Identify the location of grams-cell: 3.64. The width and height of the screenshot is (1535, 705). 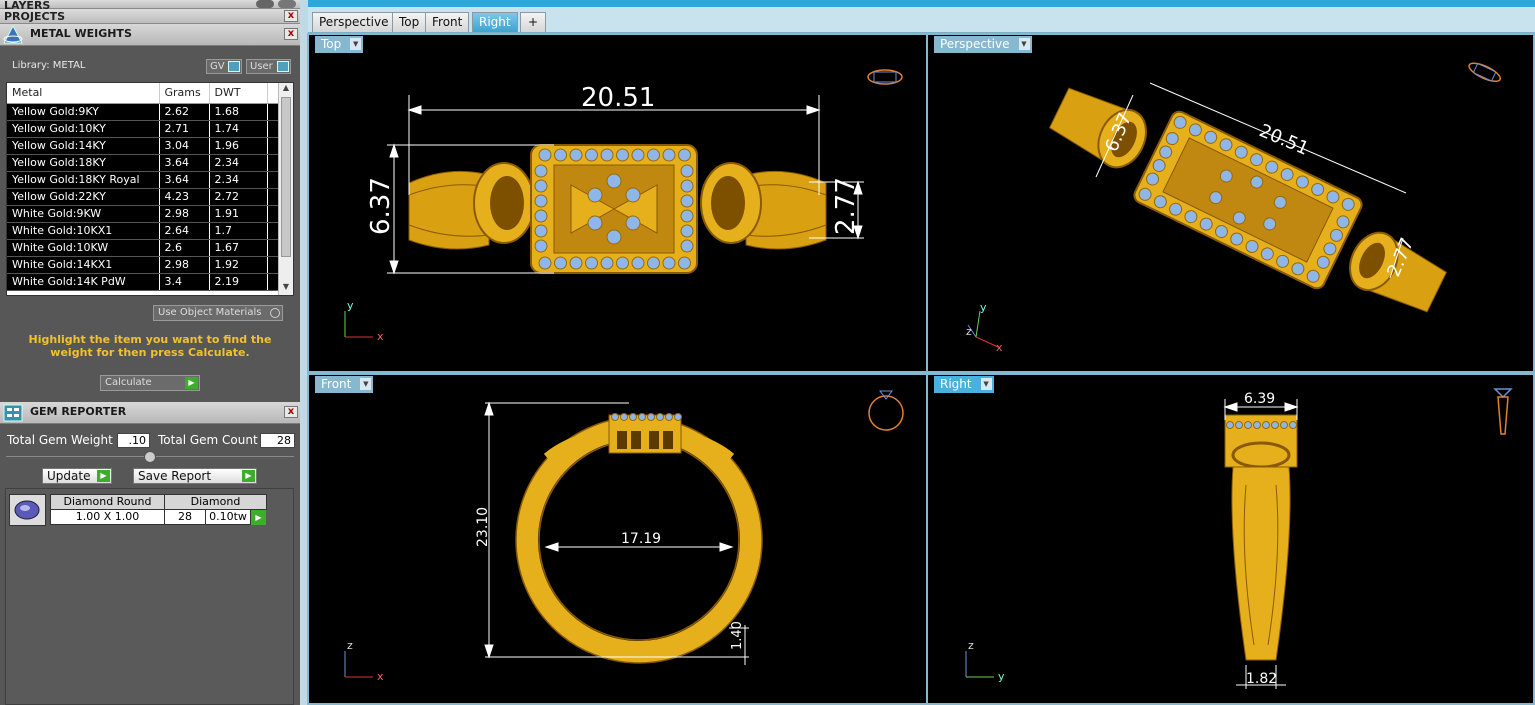
(184, 180).